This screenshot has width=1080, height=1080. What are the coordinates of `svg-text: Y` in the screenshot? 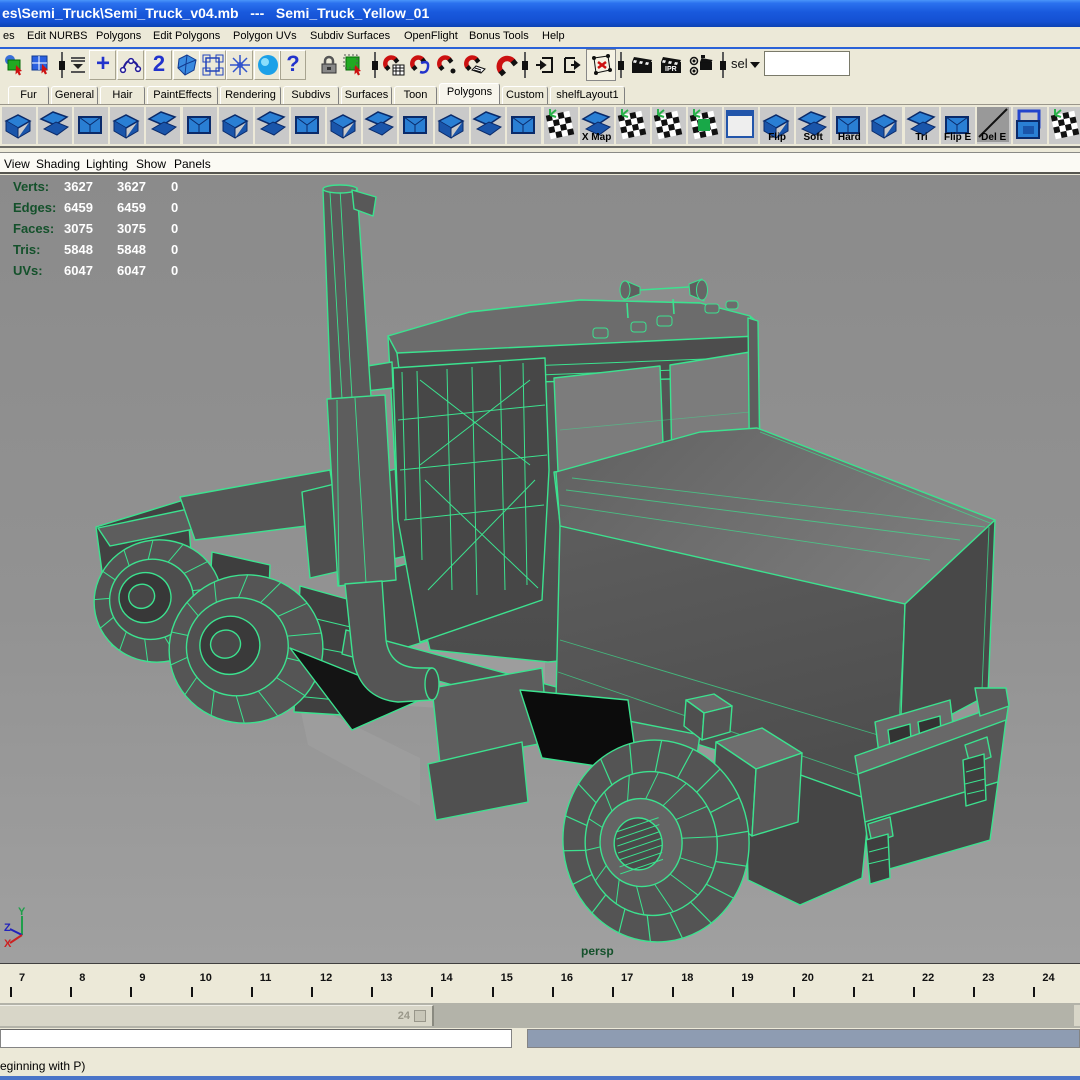 It's located at (22, 912).